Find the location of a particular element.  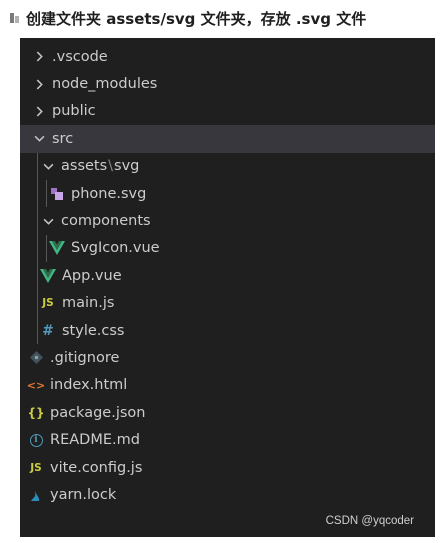

tree-item-label: vite.config.js is located at coordinates (96, 467).